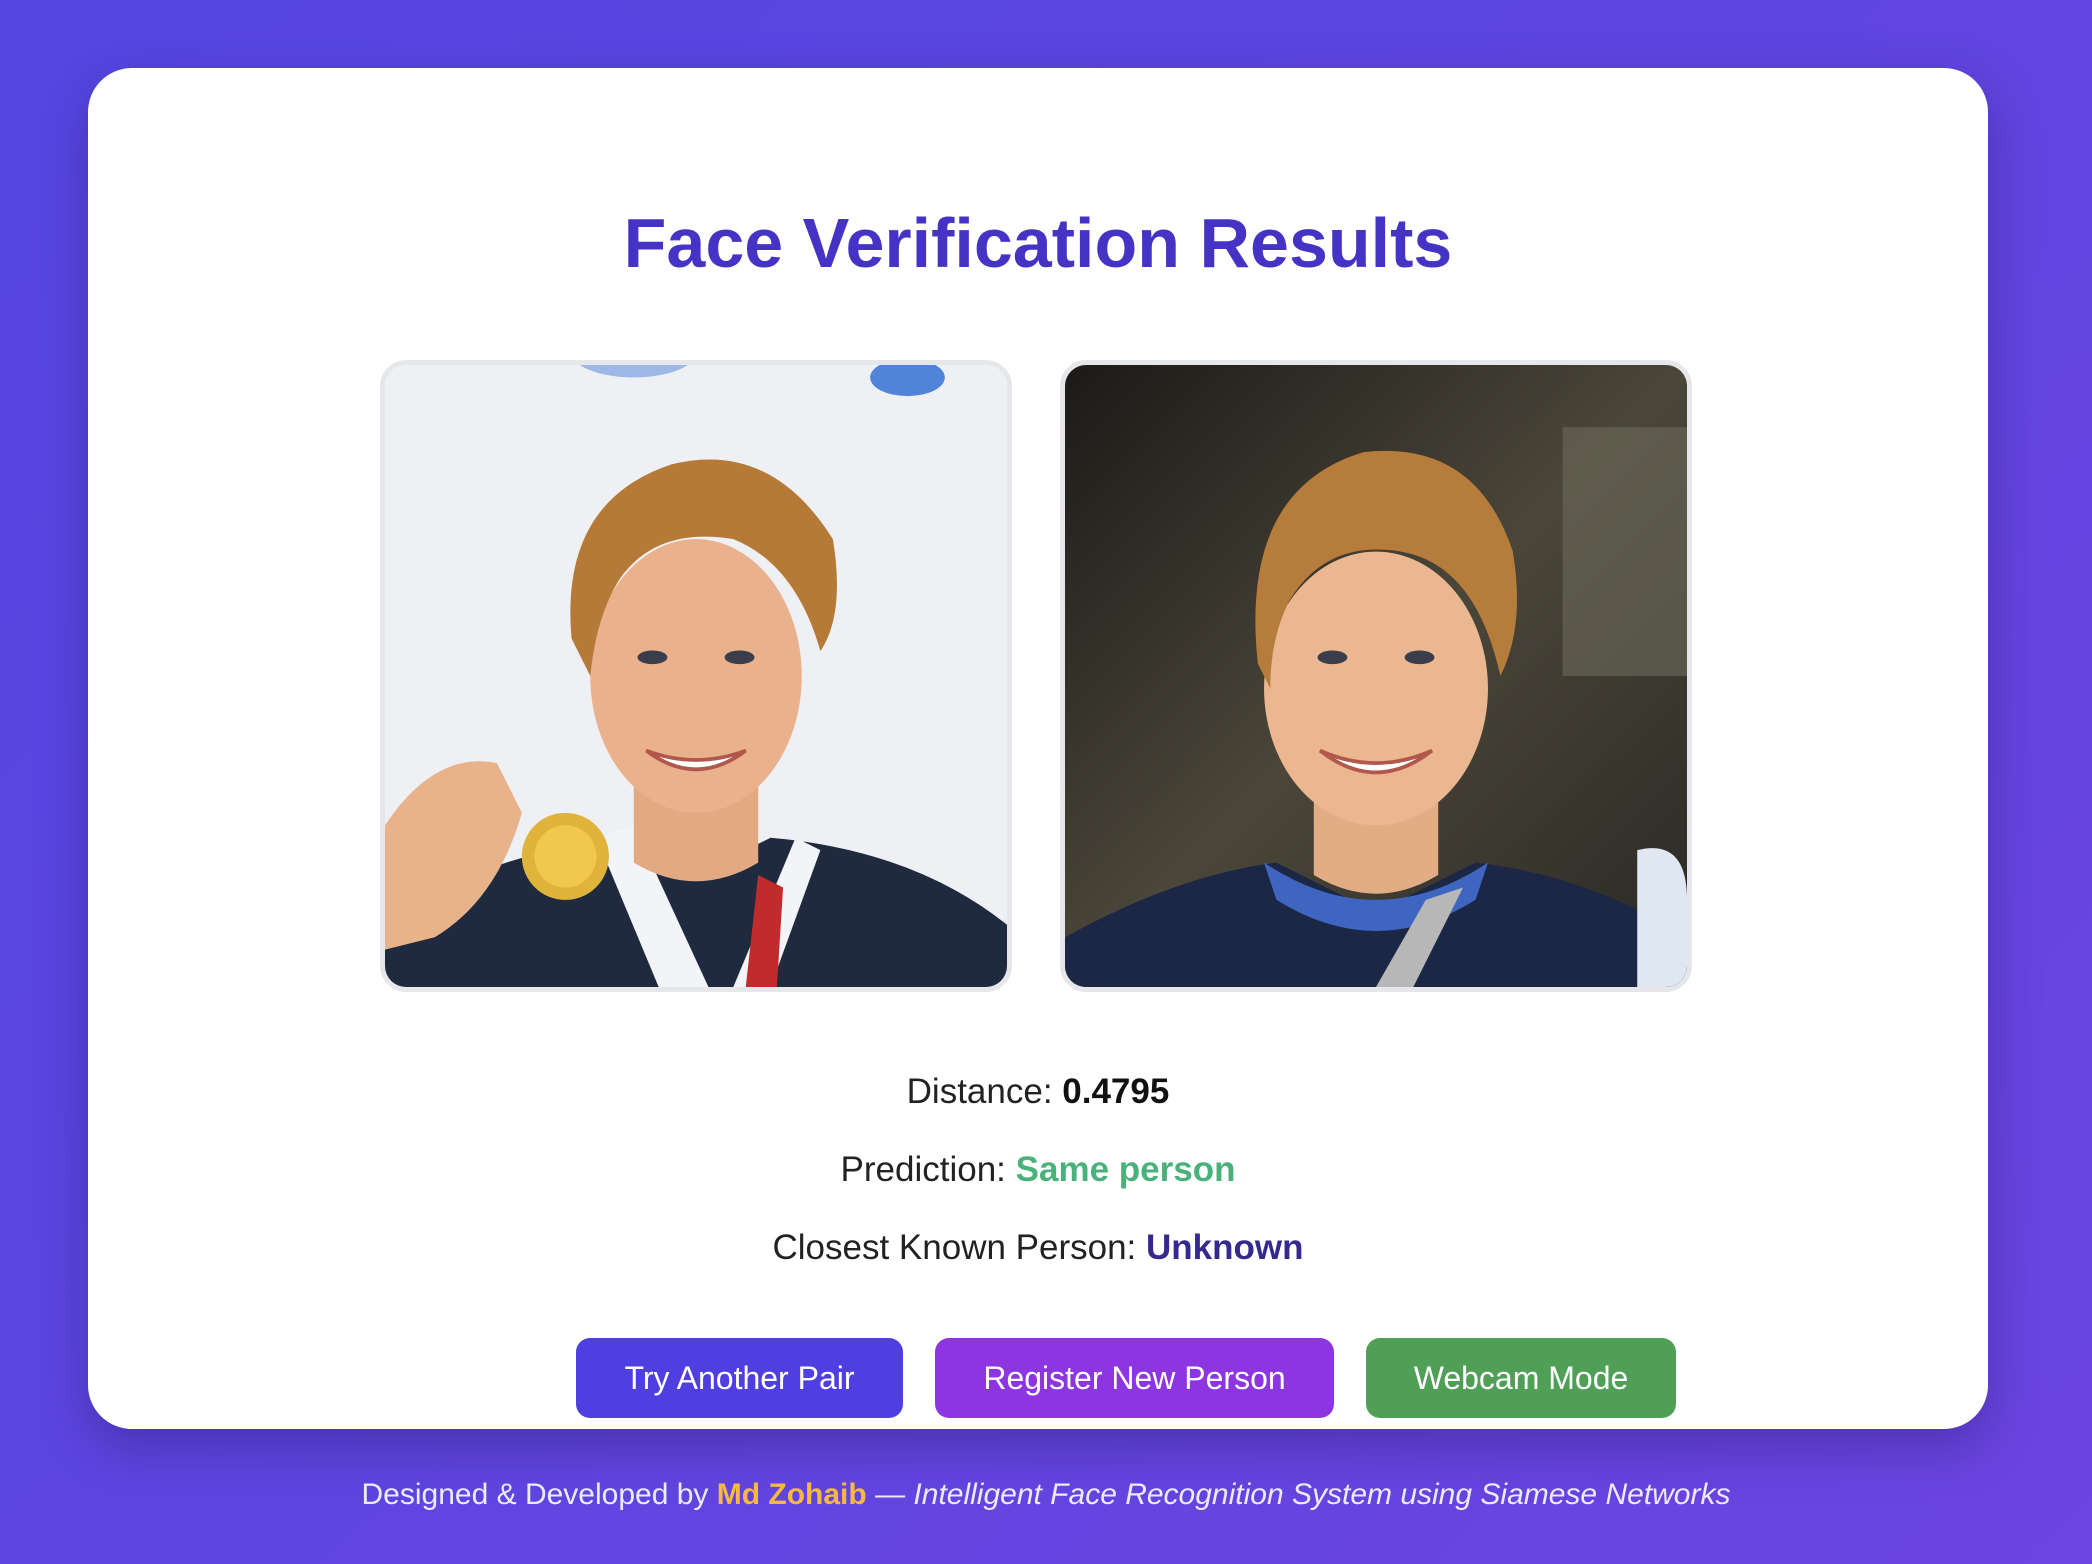 The image size is (2092, 1564). What do you see at coordinates (954, 1247) in the screenshot?
I see `closest-person-label: Closest Known Person:` at bounding box center [954, 1247].